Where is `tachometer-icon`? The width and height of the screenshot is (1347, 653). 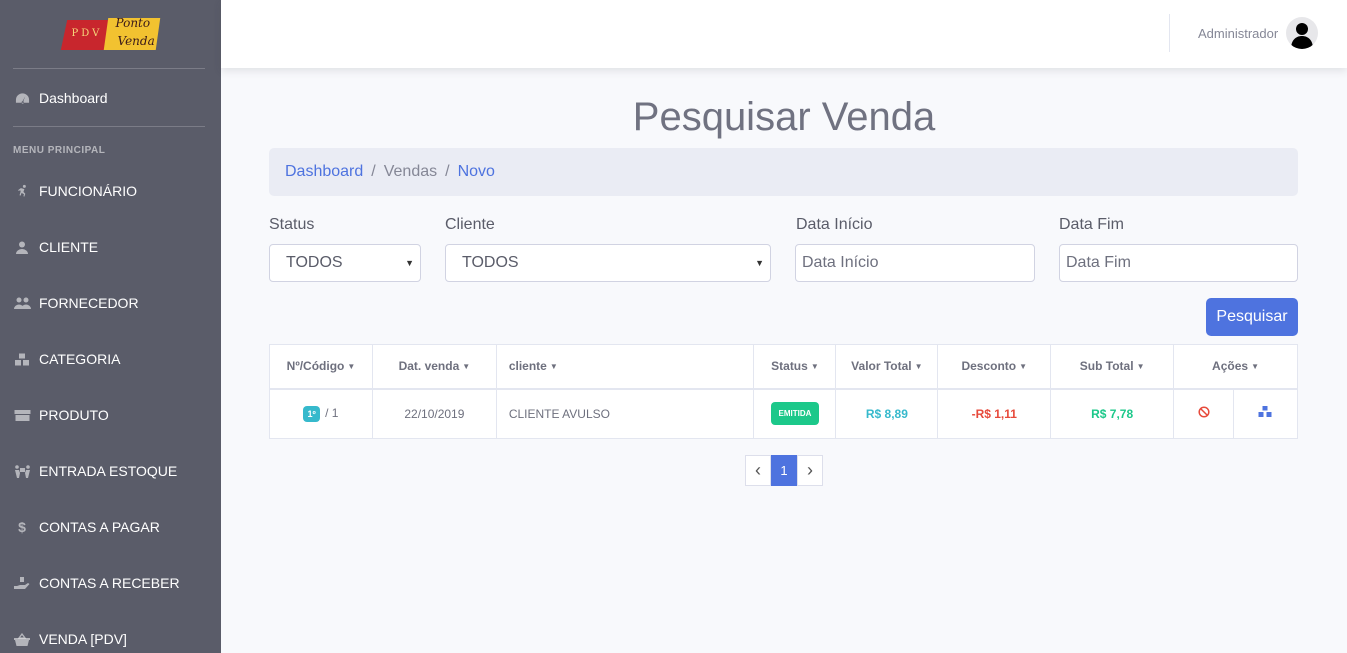
tachometer-icon is located at coordinates (22, 98).